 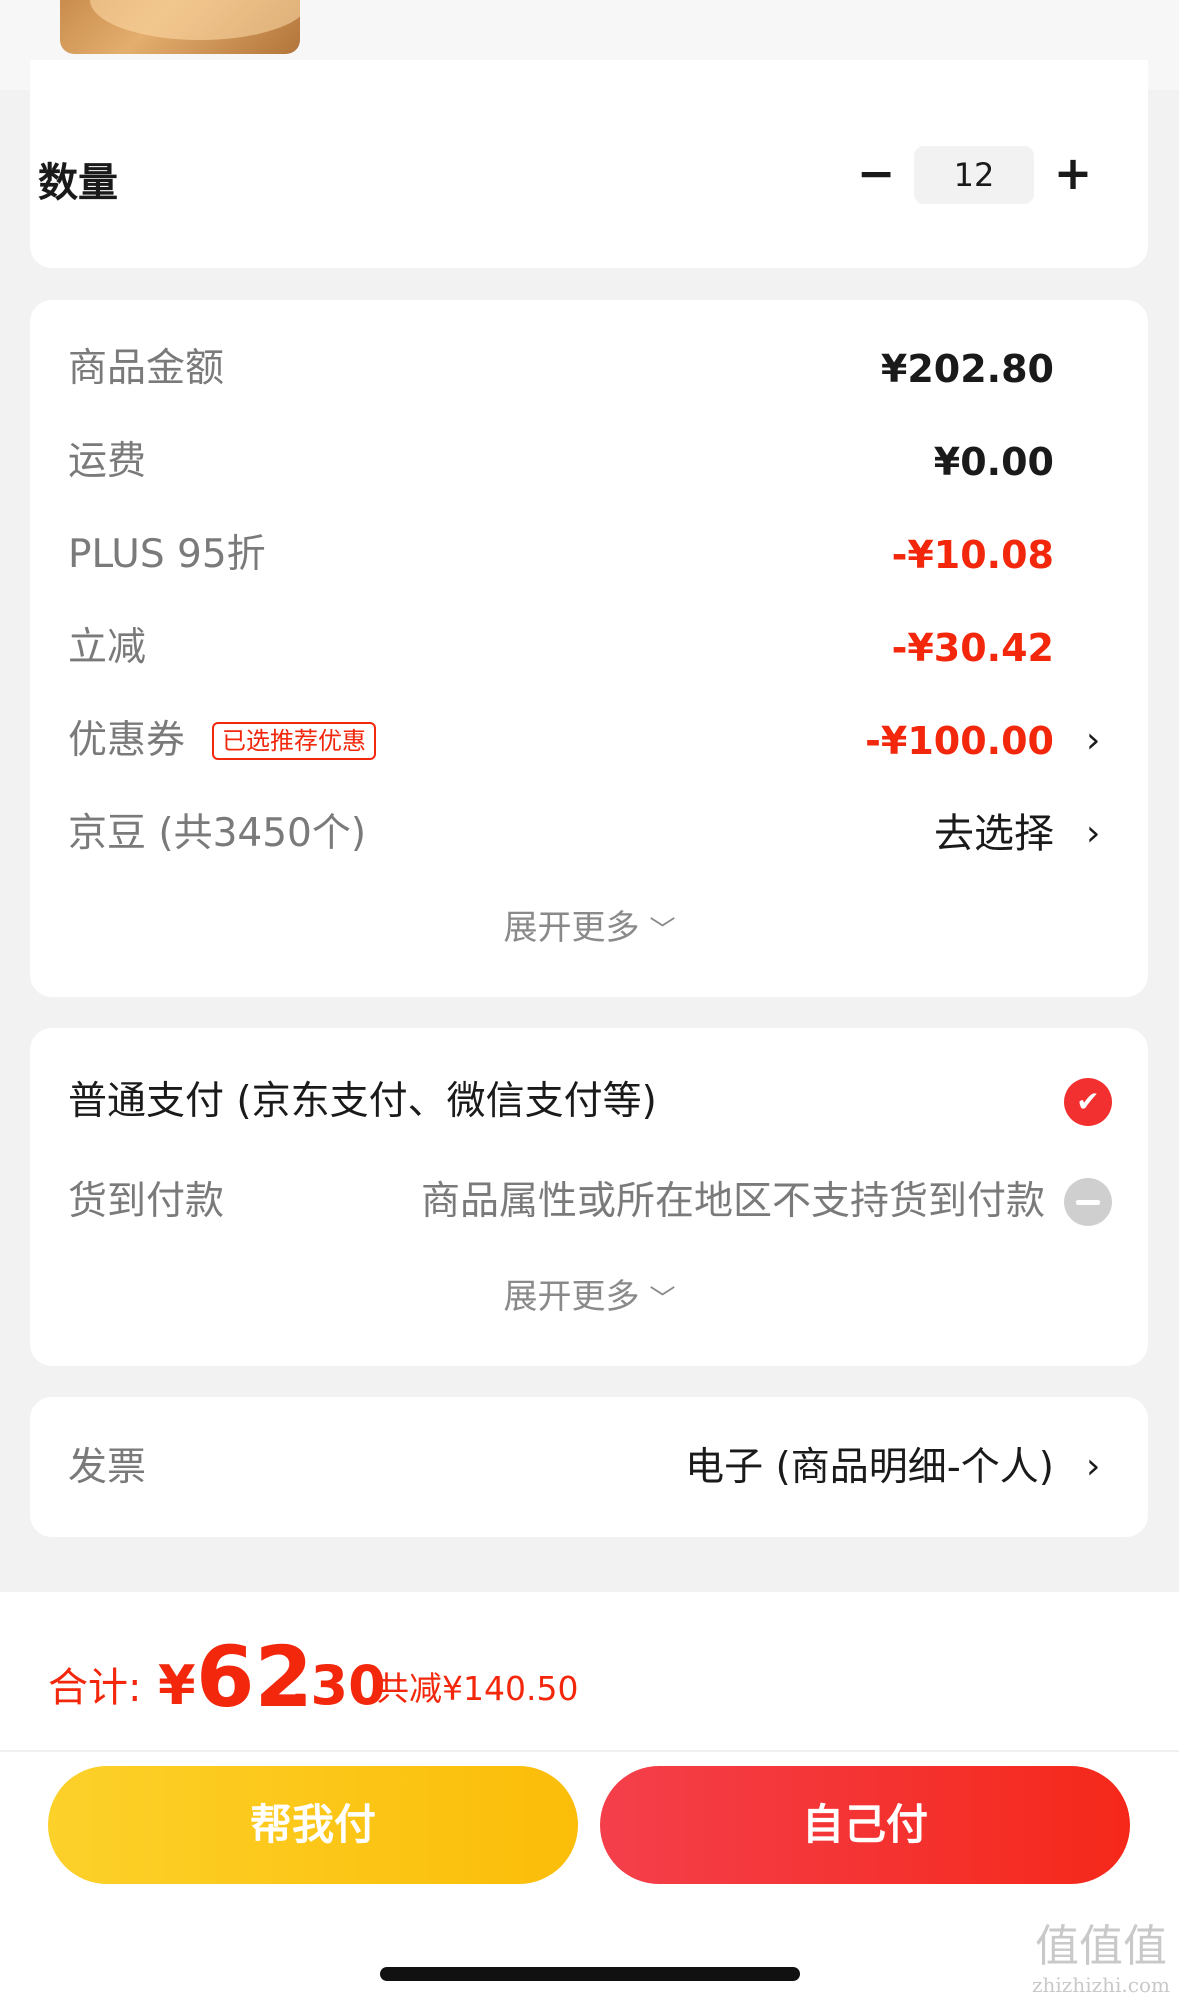 I want to click on plus-discount-value: -¥10.08, so click(x=972, y=555).